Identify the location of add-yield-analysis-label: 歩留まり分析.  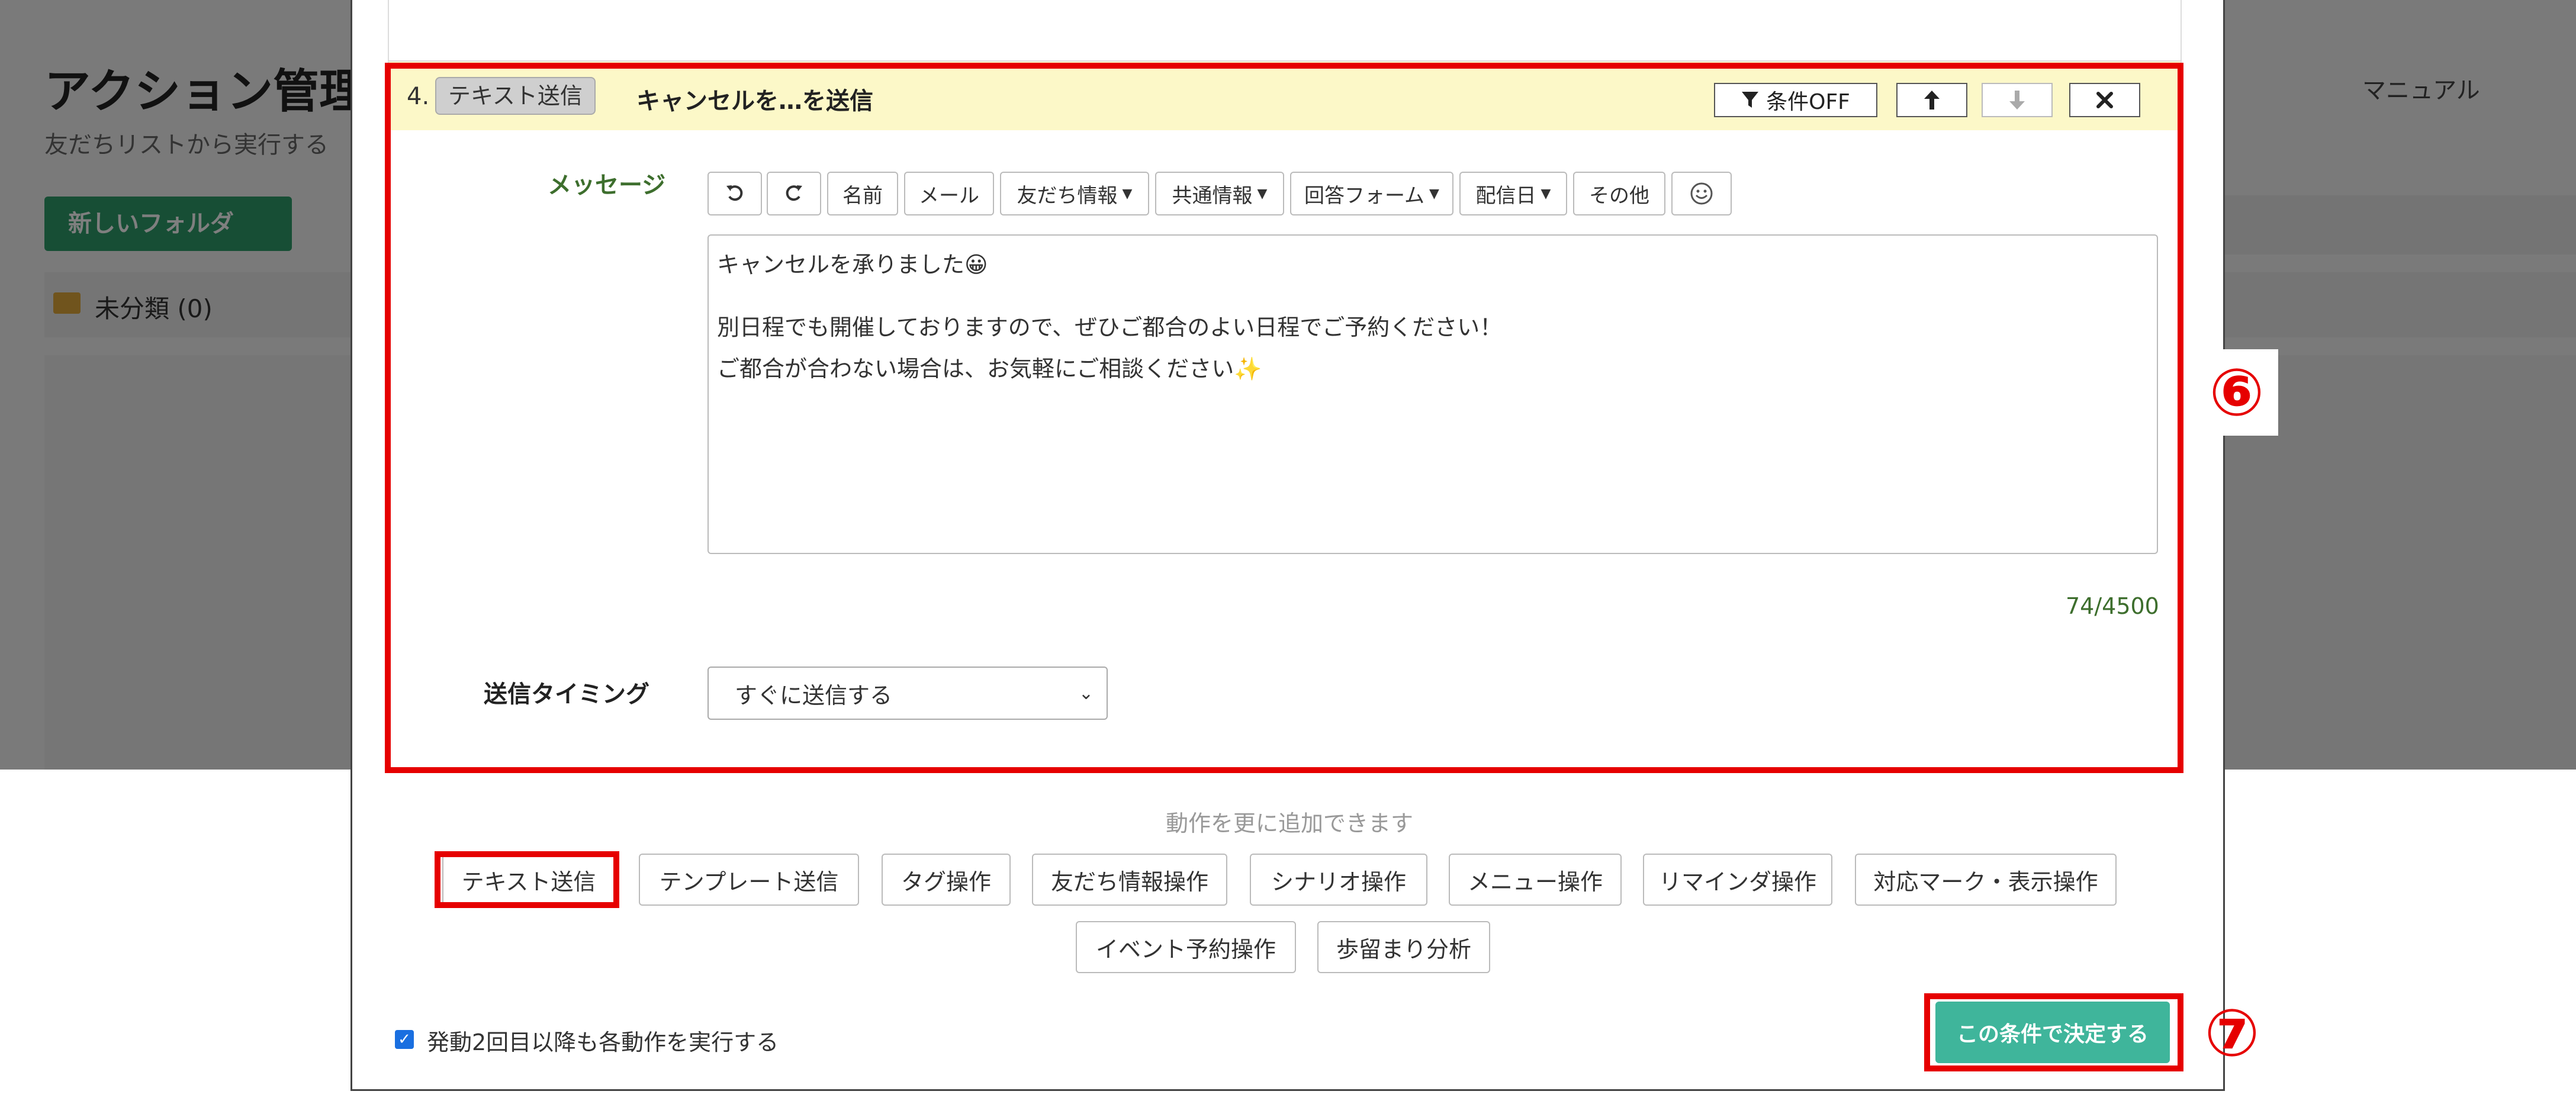
(1404, 949).